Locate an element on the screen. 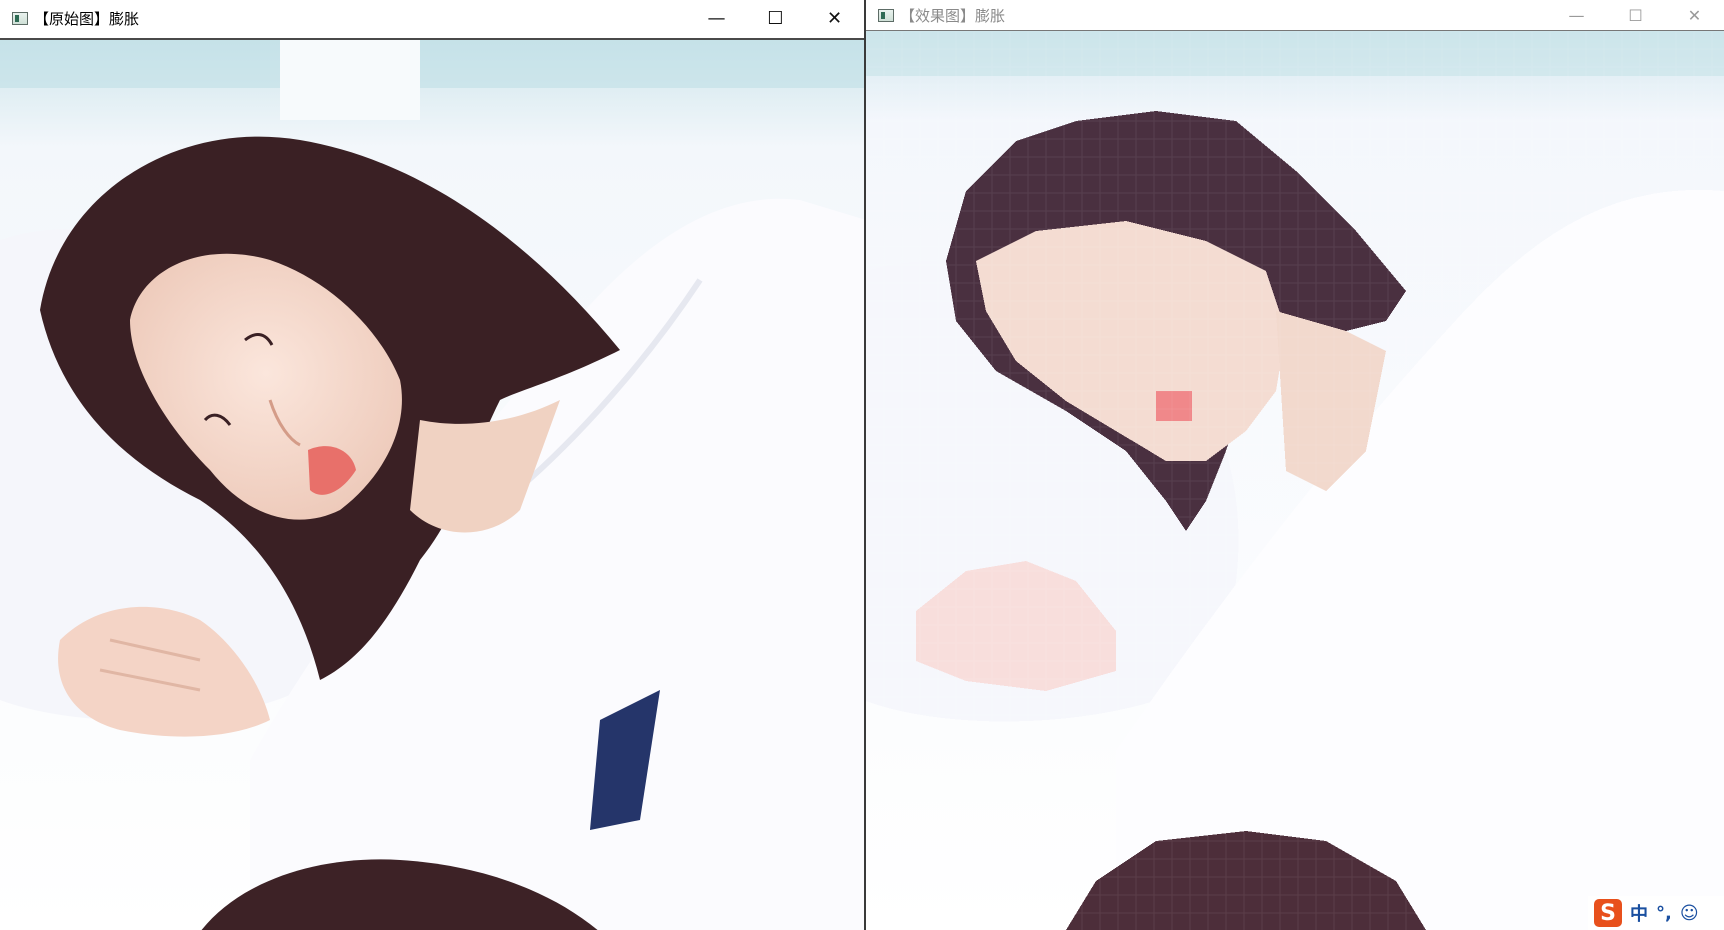  ime-punctuation-toggle: °, is located at coordinates (1664, 913).